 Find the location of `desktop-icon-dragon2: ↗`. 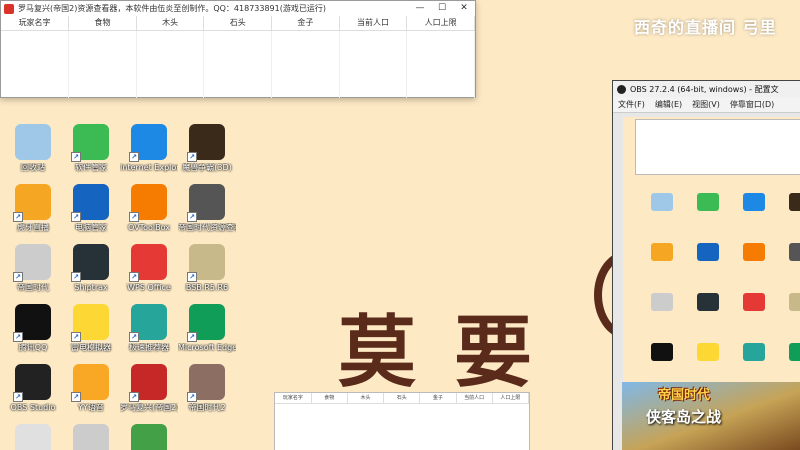

desktop-icon-dragon2: ↗ is located at coordinates (91, 437).